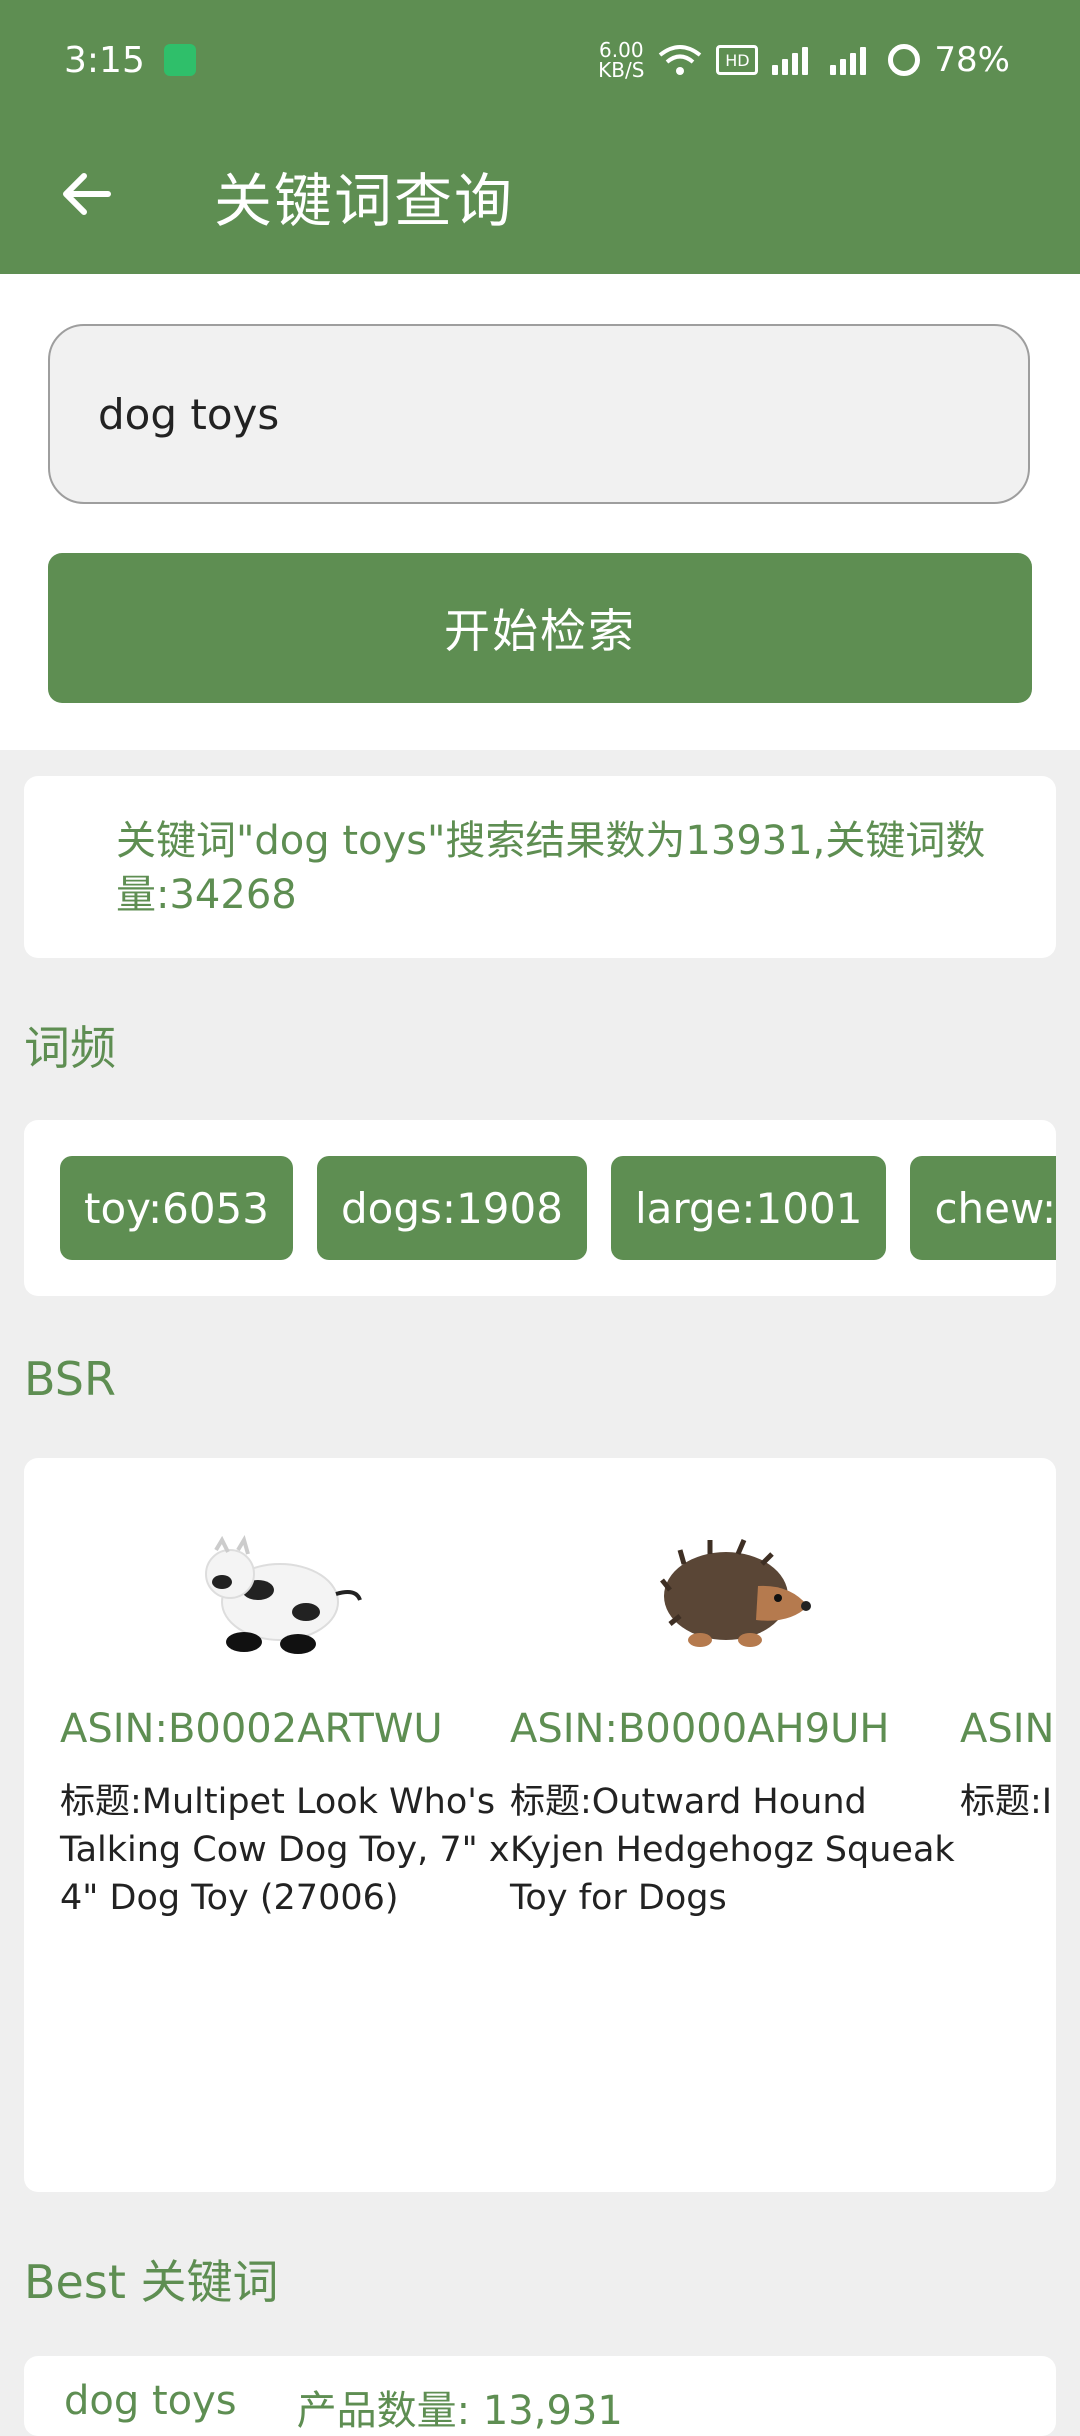 The image size is (1080, 2436). I want to click on frequency-chip: chew:941, so click(983, 1208).